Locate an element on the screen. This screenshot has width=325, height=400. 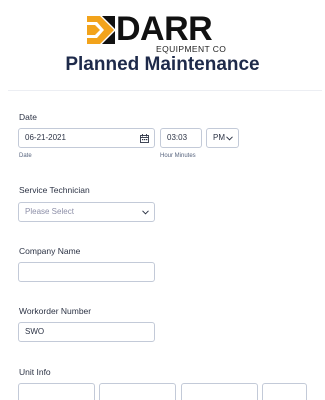
darr-logo-mark is located at coordinates (101, 30).